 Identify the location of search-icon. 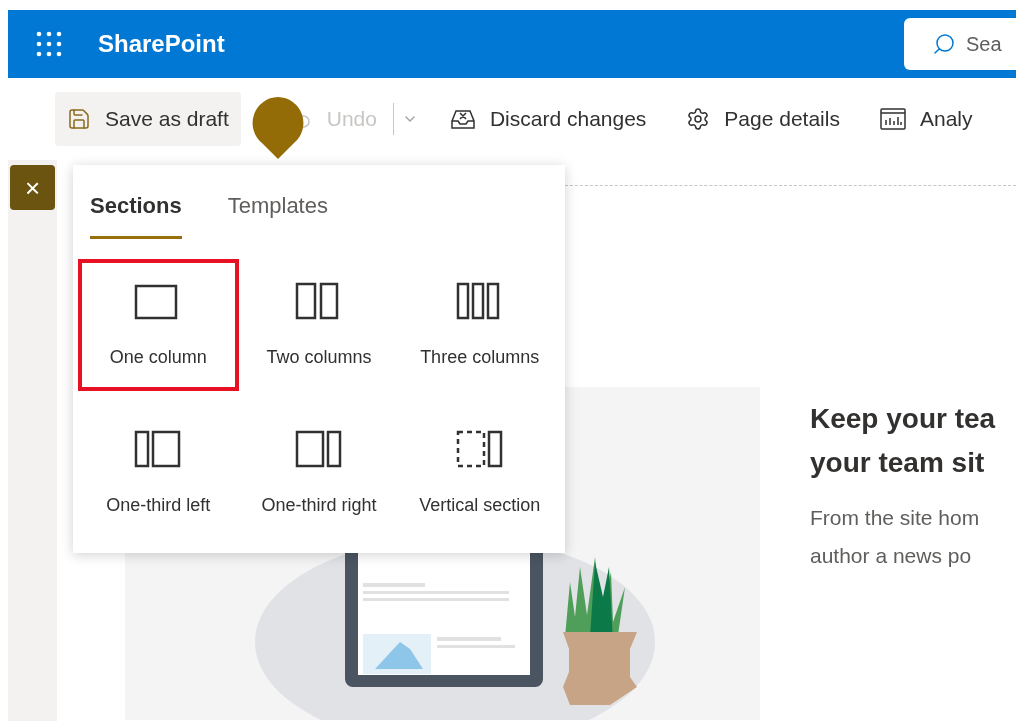
(944, 44).